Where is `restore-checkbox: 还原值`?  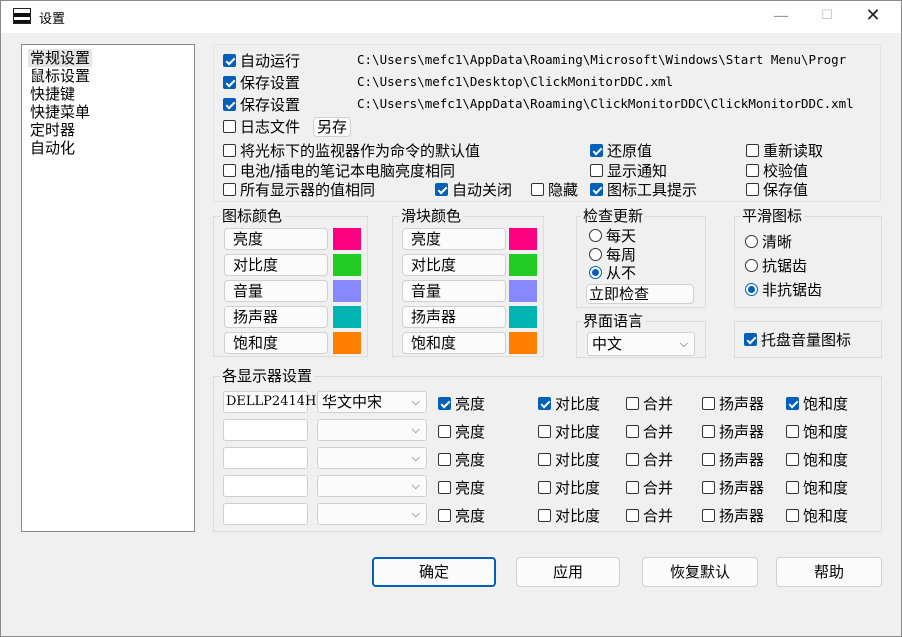
restore-checkbox: 还原值 is located at coordinates (621, 151).